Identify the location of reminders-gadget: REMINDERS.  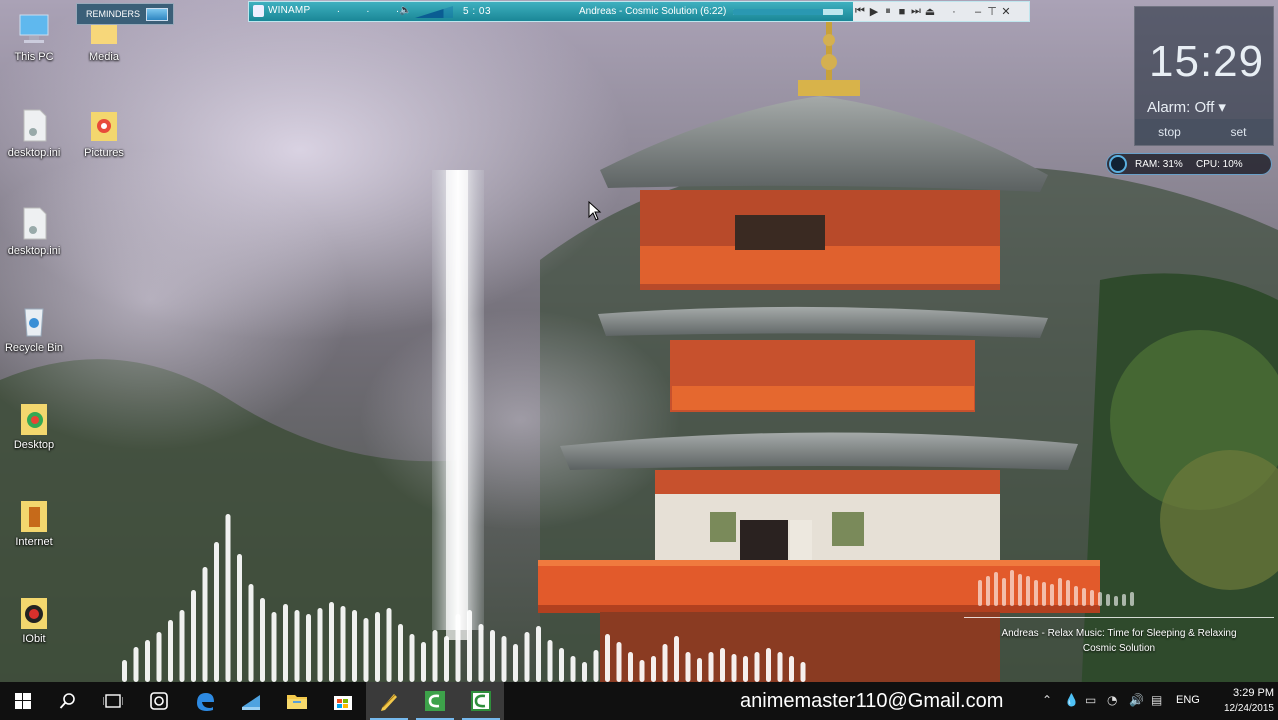
(125, 14).